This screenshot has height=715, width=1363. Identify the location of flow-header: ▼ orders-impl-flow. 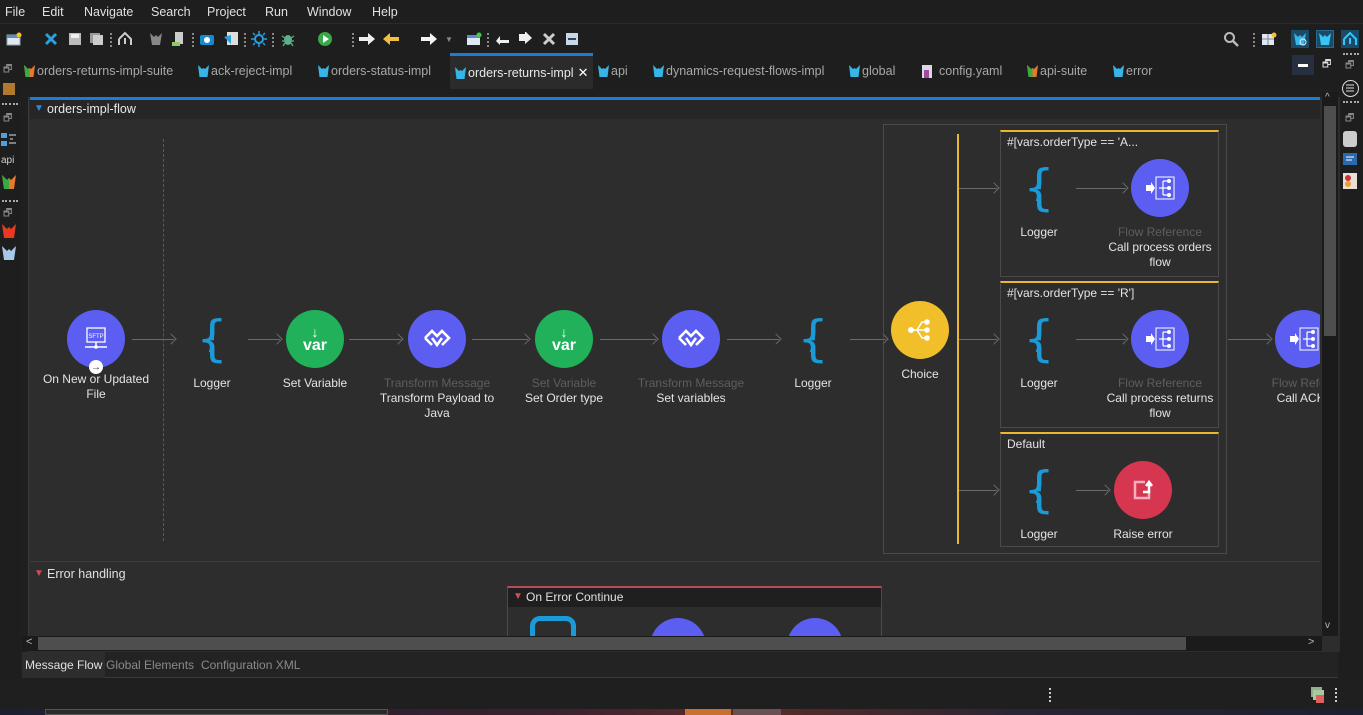
(675, 109).